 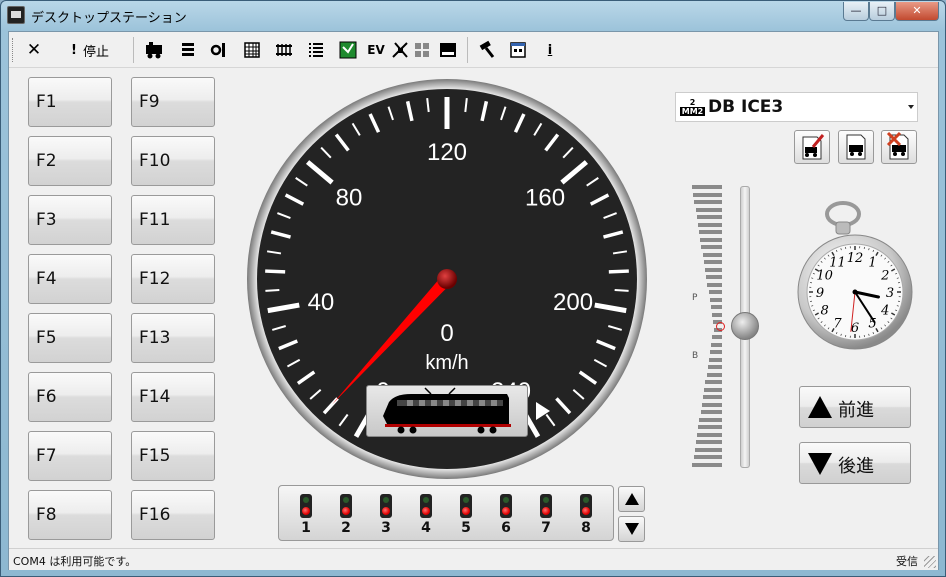 What do you see at coordinates (173, 397) in the screenshot?
I see `function-button-f14: F14` at bounding box center [173, 397].